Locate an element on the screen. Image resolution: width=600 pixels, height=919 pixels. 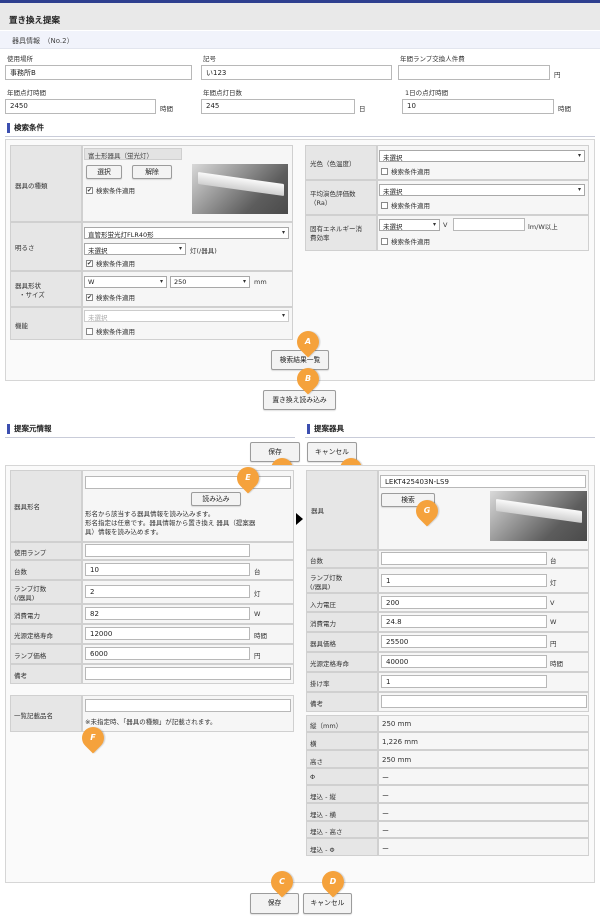
function-select: 未選択 is located at coordinates (186, 316).